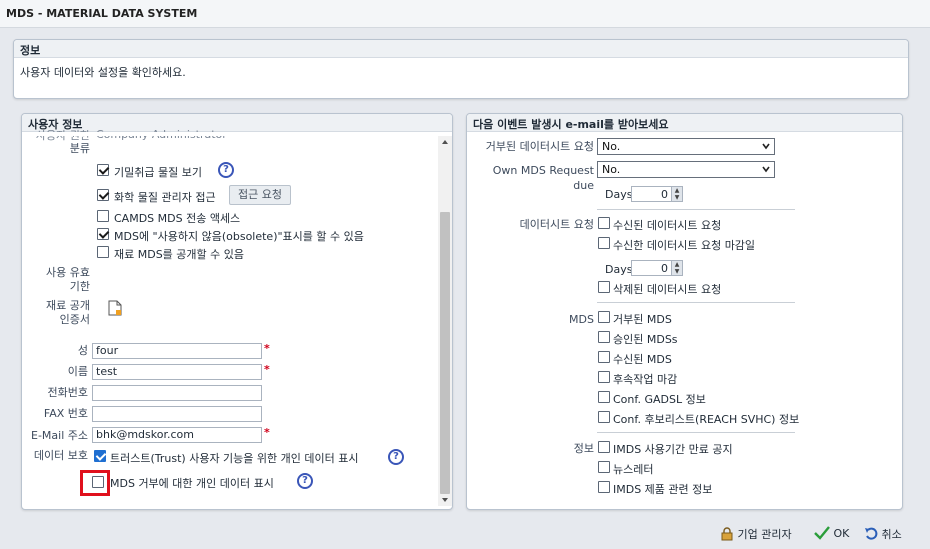  Describe the element at coordinates (103, 252) in the screenshot. I see `perm-publish-checkbox` at that location.